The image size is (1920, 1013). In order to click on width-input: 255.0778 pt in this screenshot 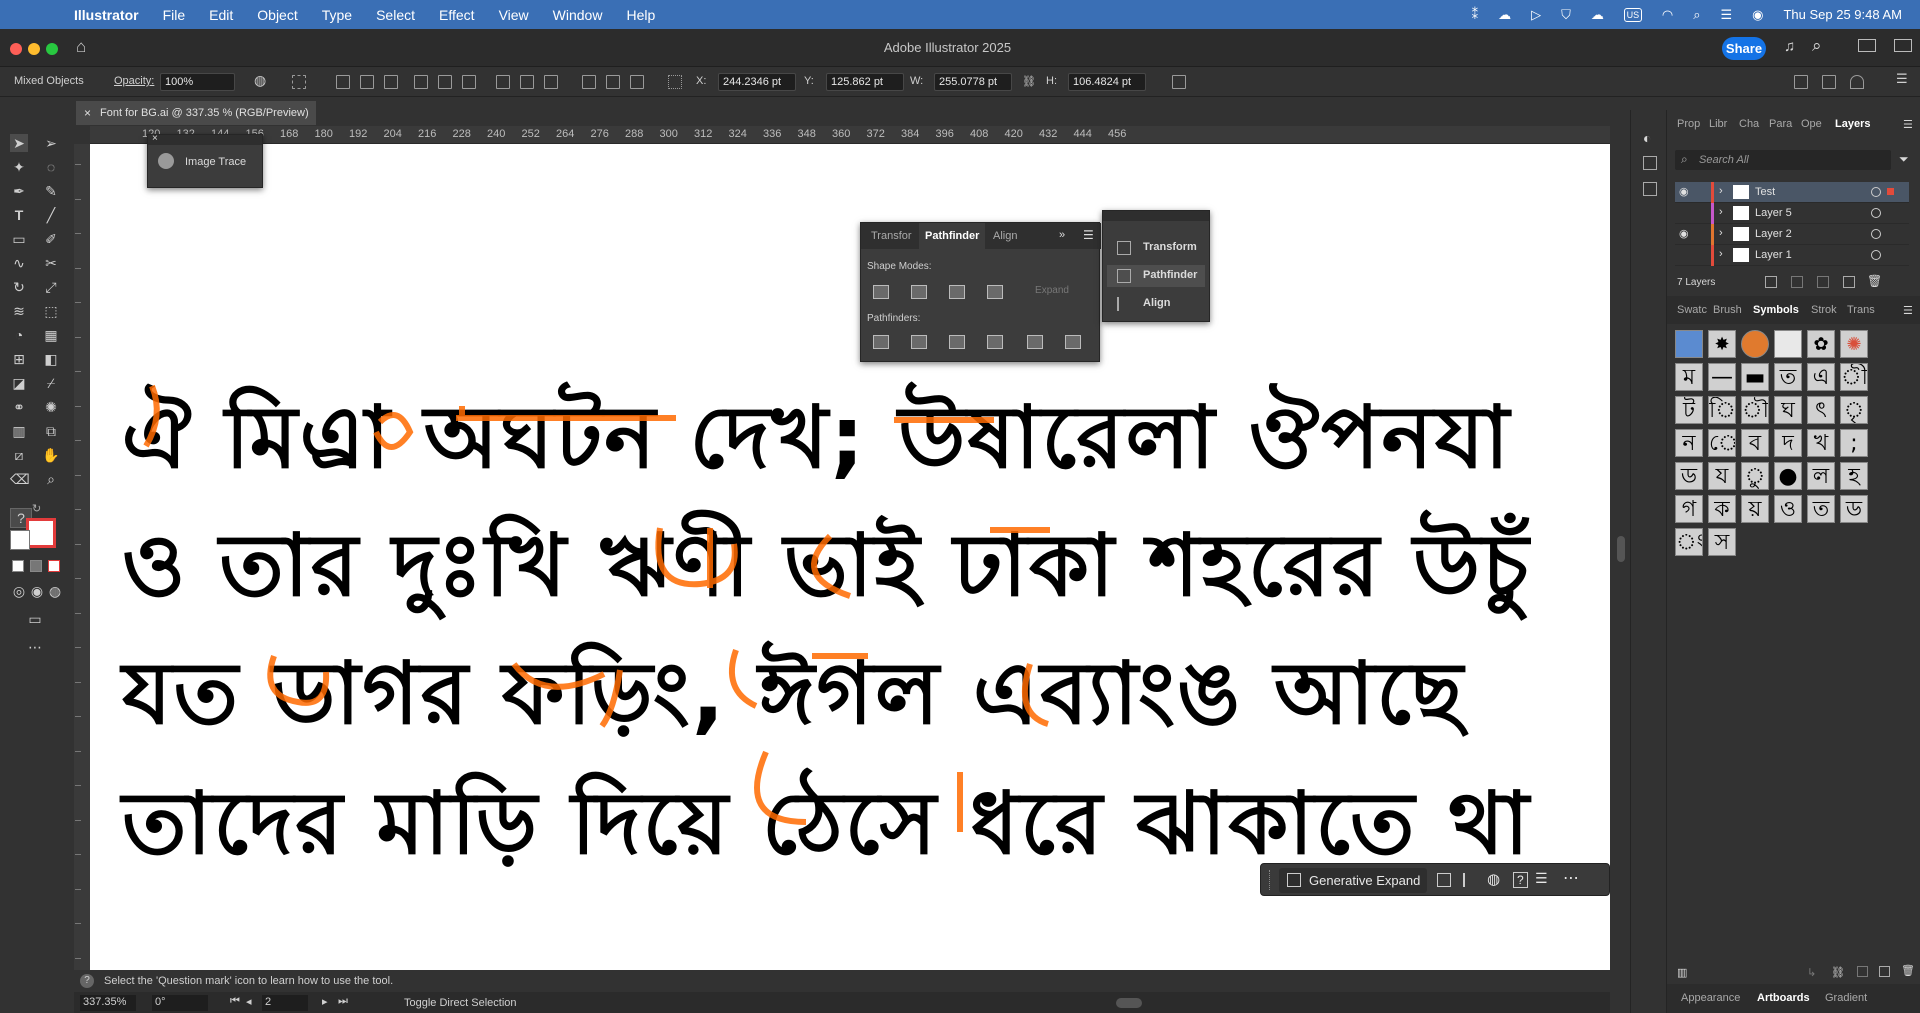, I will do `click(973, 82)`.